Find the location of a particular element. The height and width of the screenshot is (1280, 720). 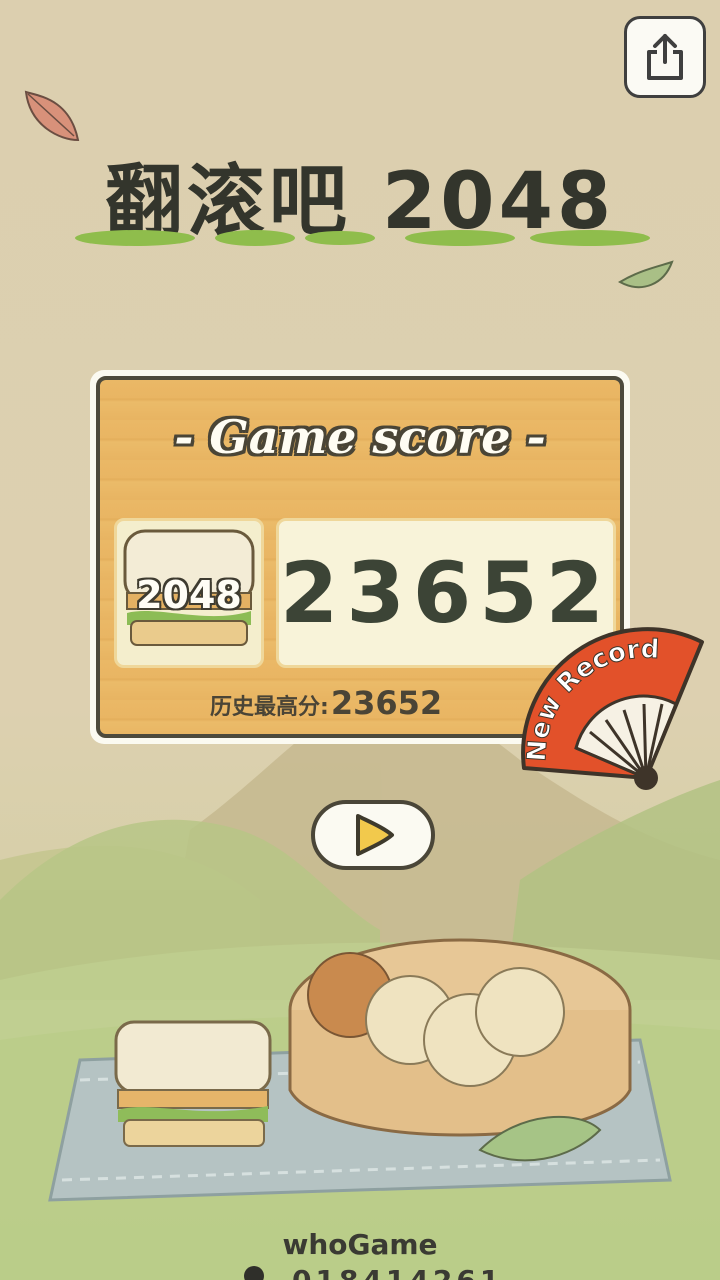

new-record-badge: New Record is located at coordinates (613, 718).